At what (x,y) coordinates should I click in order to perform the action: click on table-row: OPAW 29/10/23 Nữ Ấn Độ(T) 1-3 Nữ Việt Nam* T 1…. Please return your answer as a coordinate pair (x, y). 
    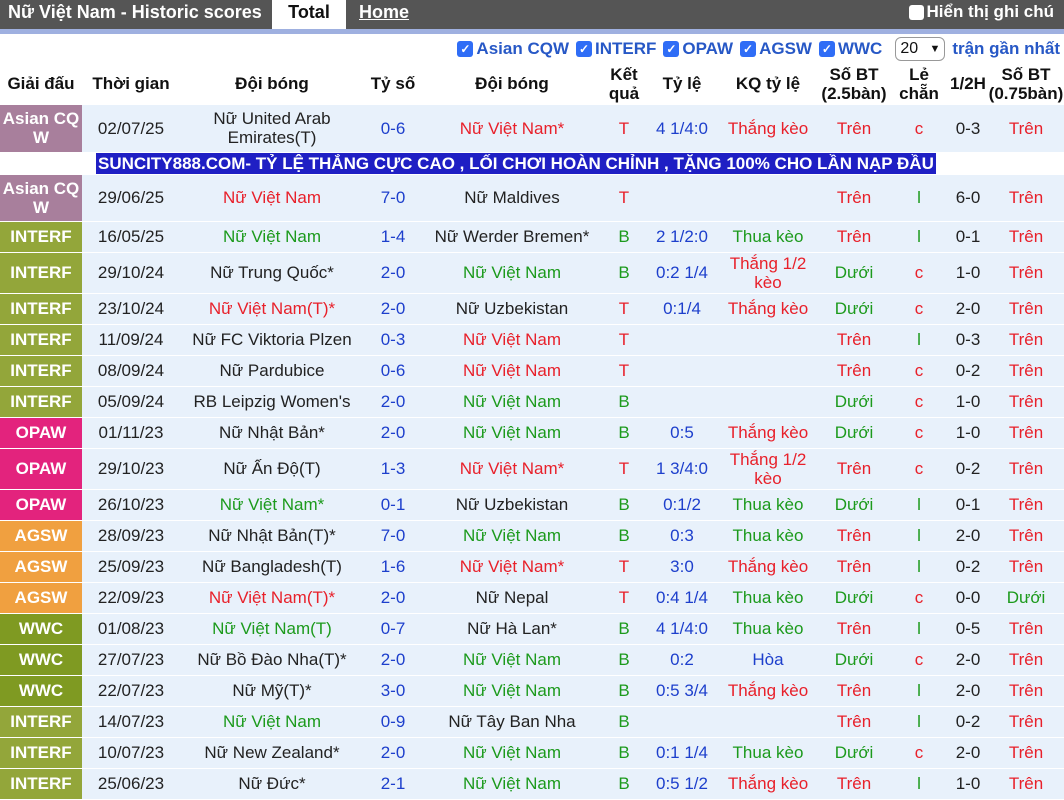
    Looking at the image, I should click on (532, 468).